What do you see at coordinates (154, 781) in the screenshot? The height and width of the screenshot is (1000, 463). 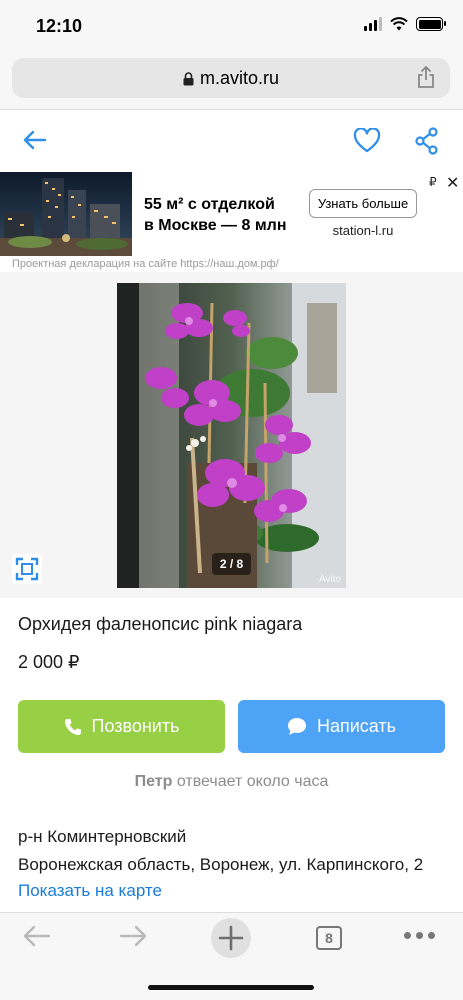 I see `seller-name: Петр` at bounding box center [154, 781].